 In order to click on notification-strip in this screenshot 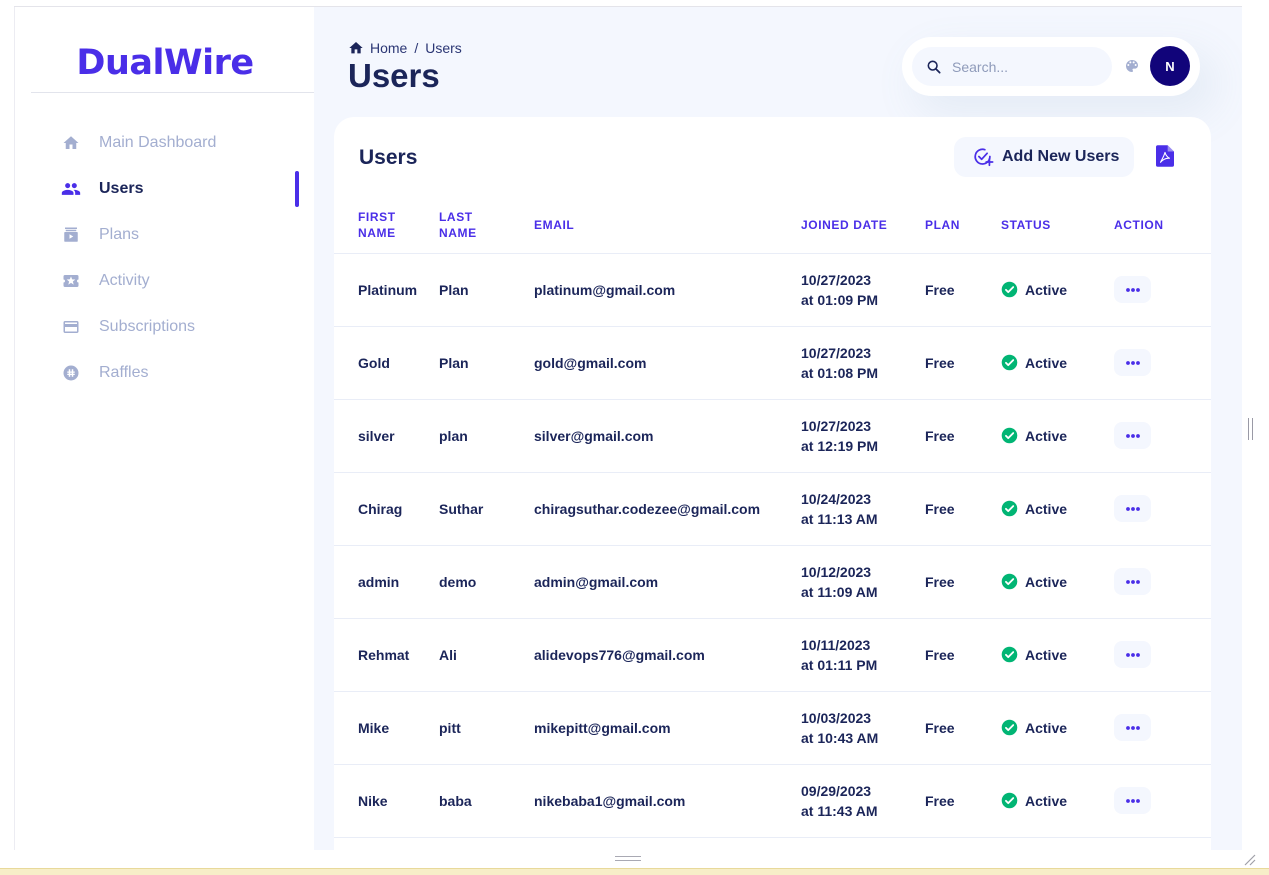, I will do `click(634, 871)`.